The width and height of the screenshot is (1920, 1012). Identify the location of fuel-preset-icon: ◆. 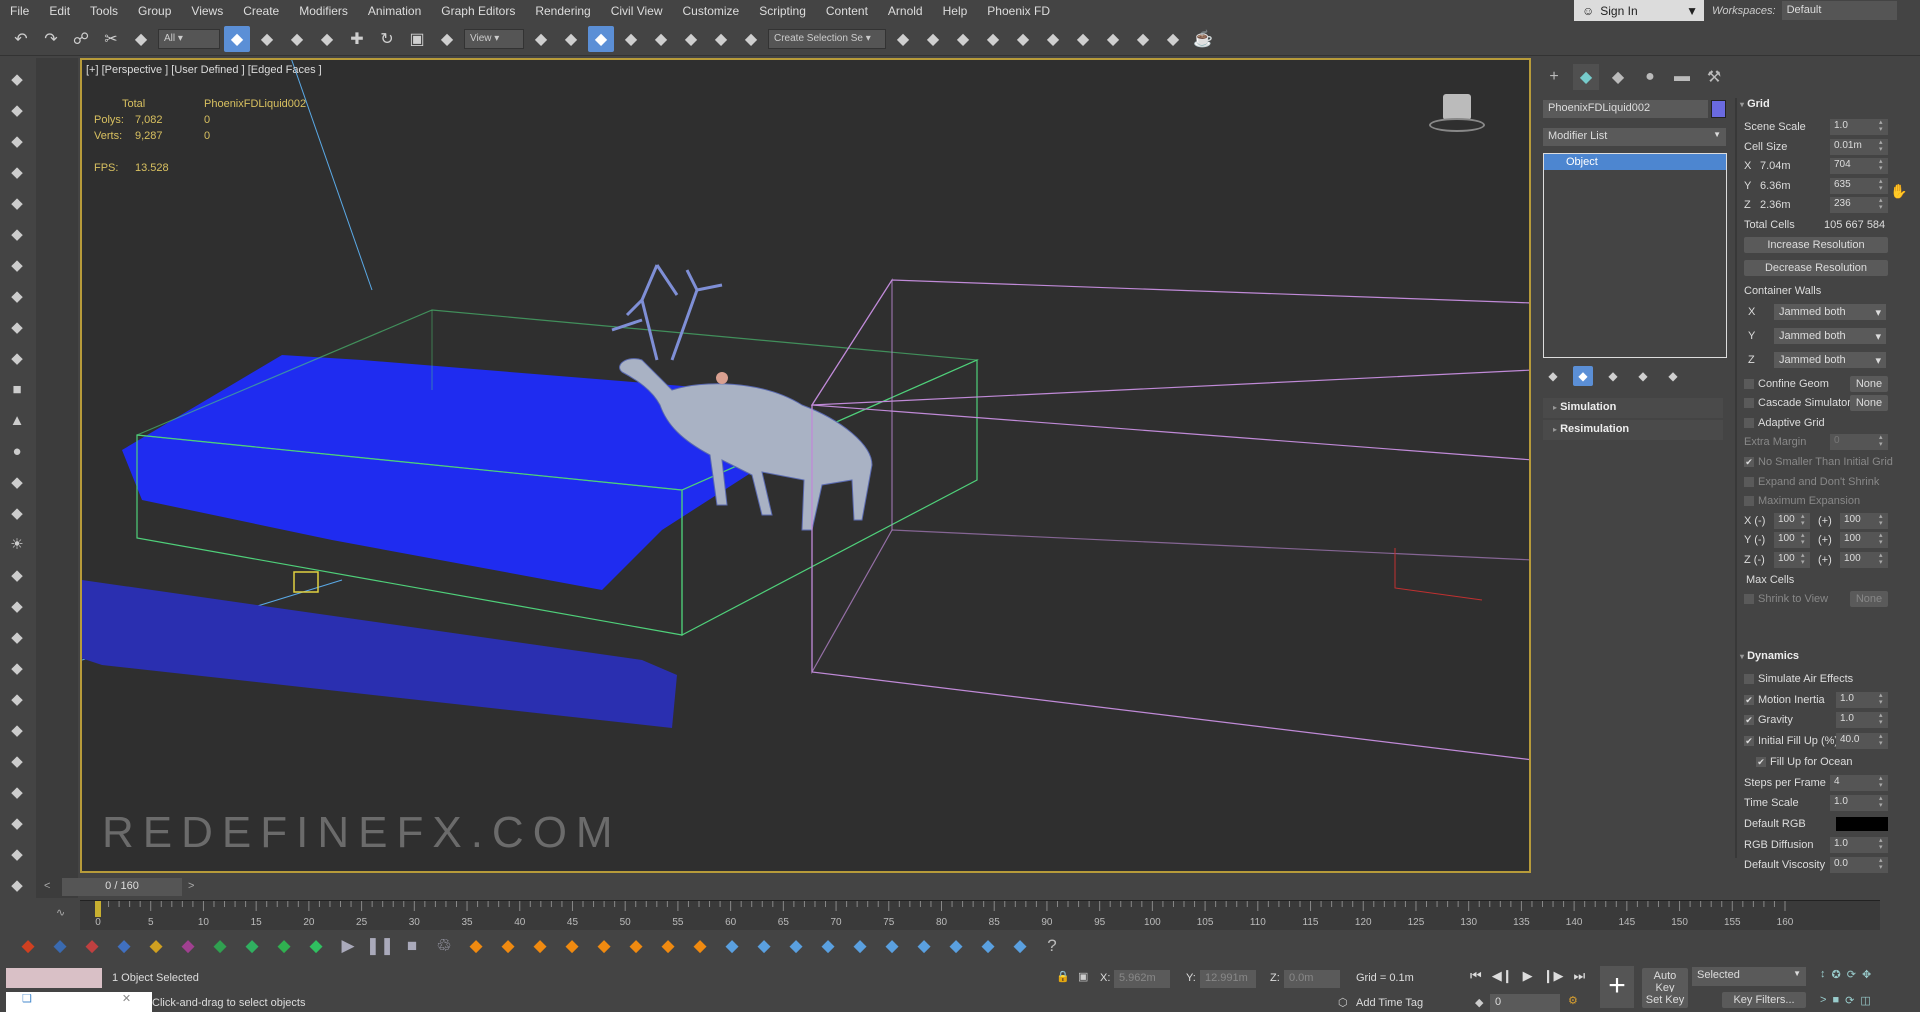
(572, 946).